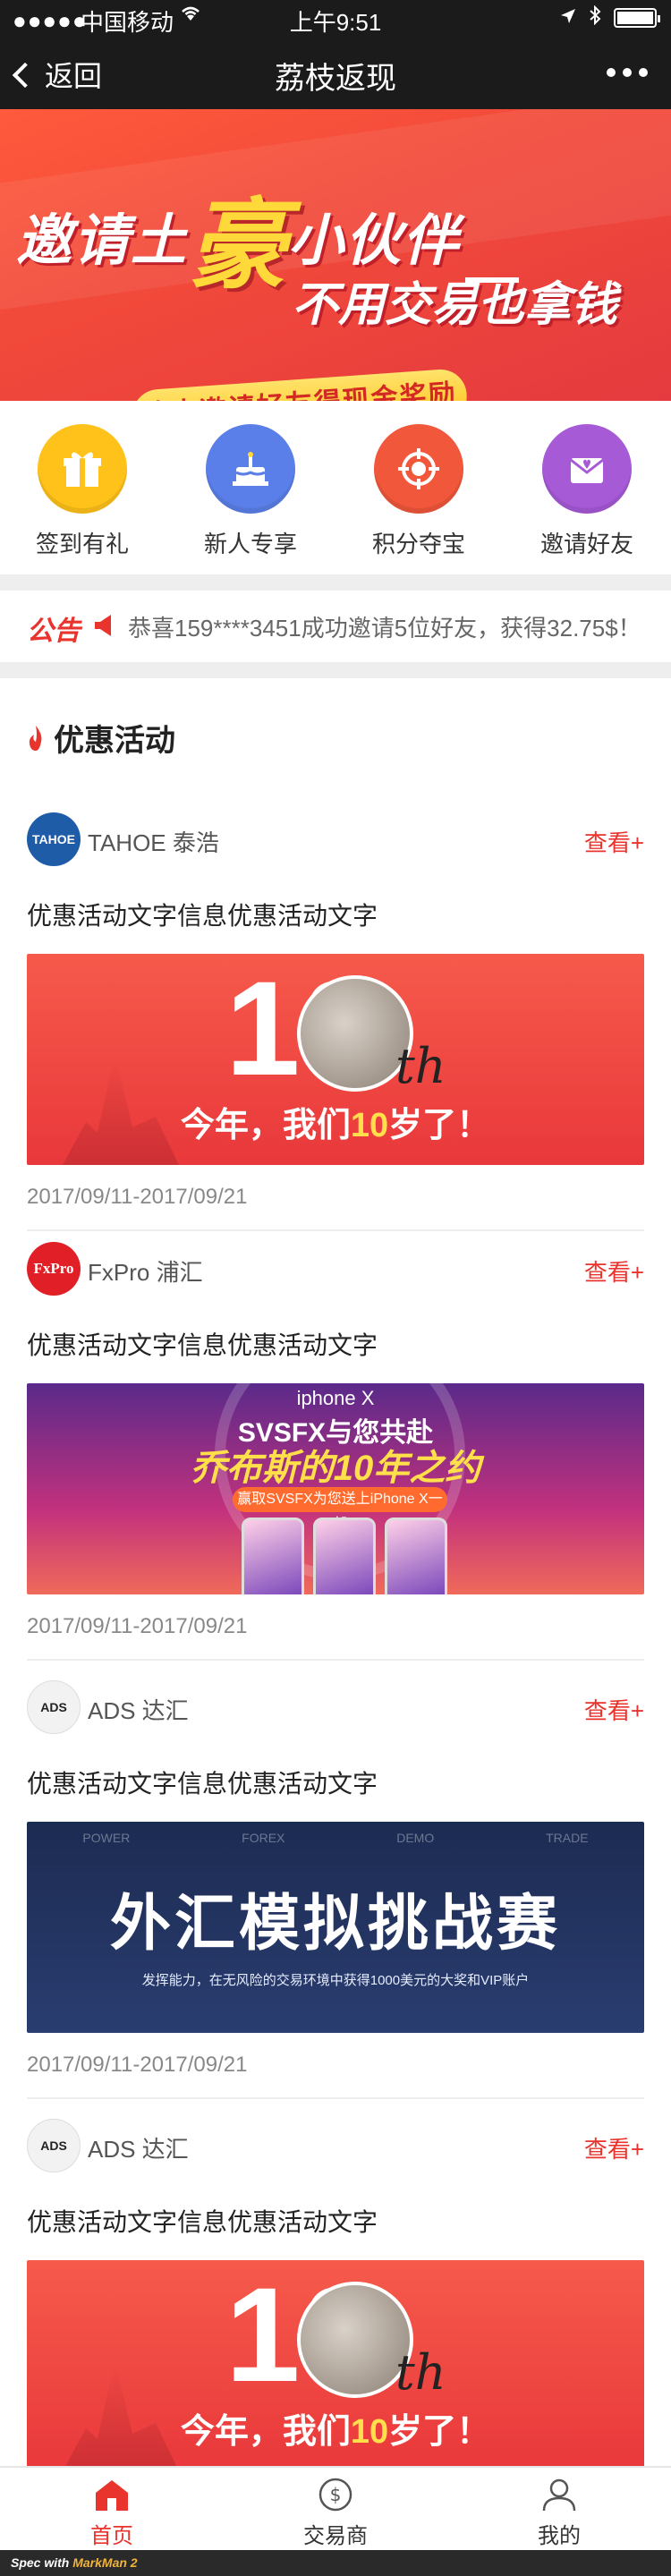 This screenshot has height=2576, width=671. What do you see at coordinates (25, 75) in the screenshot?
I see `chevron-left-icon` at bounding box center [25, 75].